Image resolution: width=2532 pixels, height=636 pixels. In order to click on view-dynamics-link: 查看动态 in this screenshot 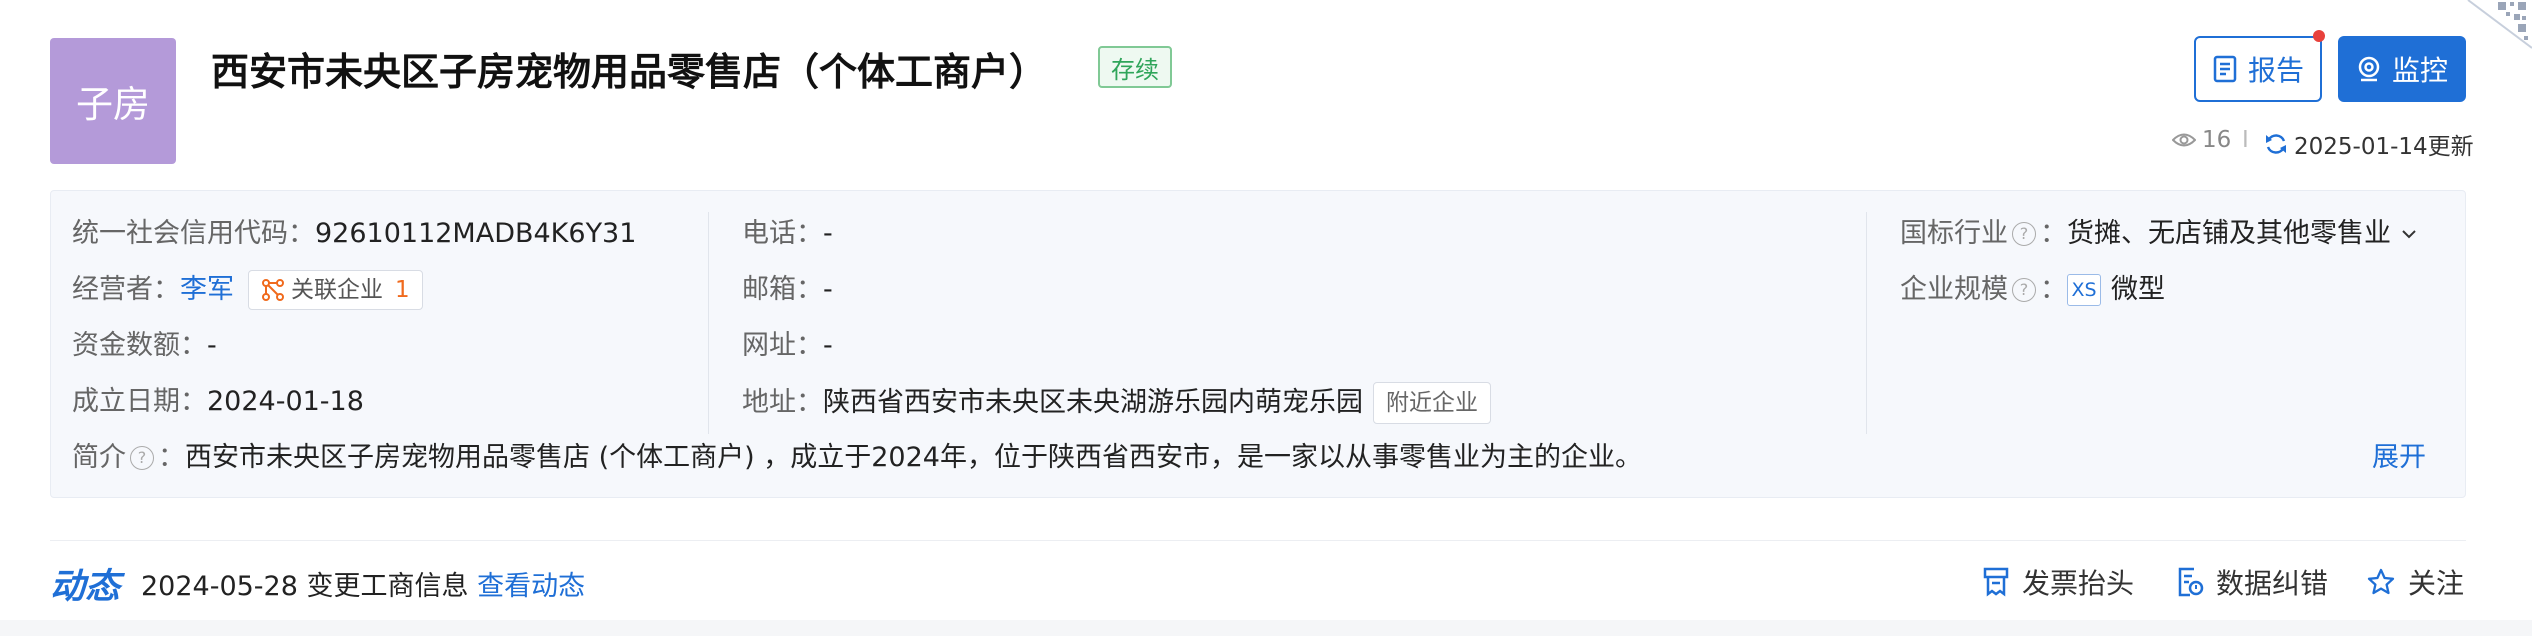, I will do `click(531, 586)`.